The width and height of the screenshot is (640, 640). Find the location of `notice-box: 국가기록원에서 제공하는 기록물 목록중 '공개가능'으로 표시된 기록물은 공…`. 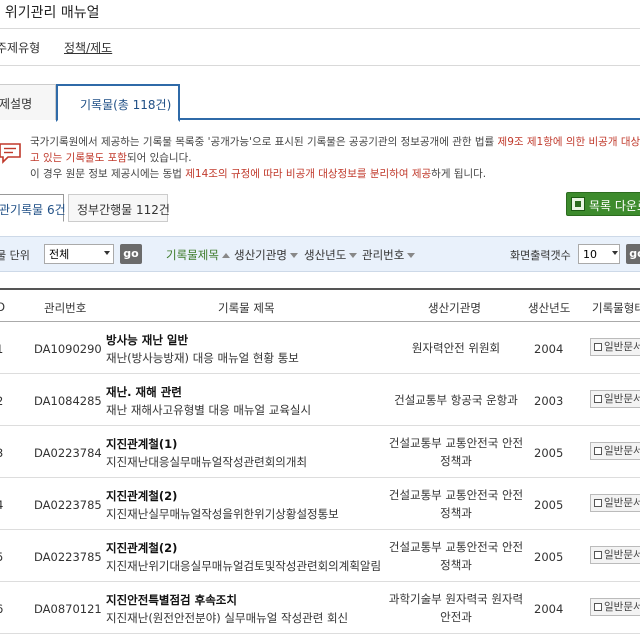

notice-box: 국가기록원에서 제공하는 기록물 목록중 '공개가능'으로 표시된 기록물은 공… is located at coordinates (320, 158).